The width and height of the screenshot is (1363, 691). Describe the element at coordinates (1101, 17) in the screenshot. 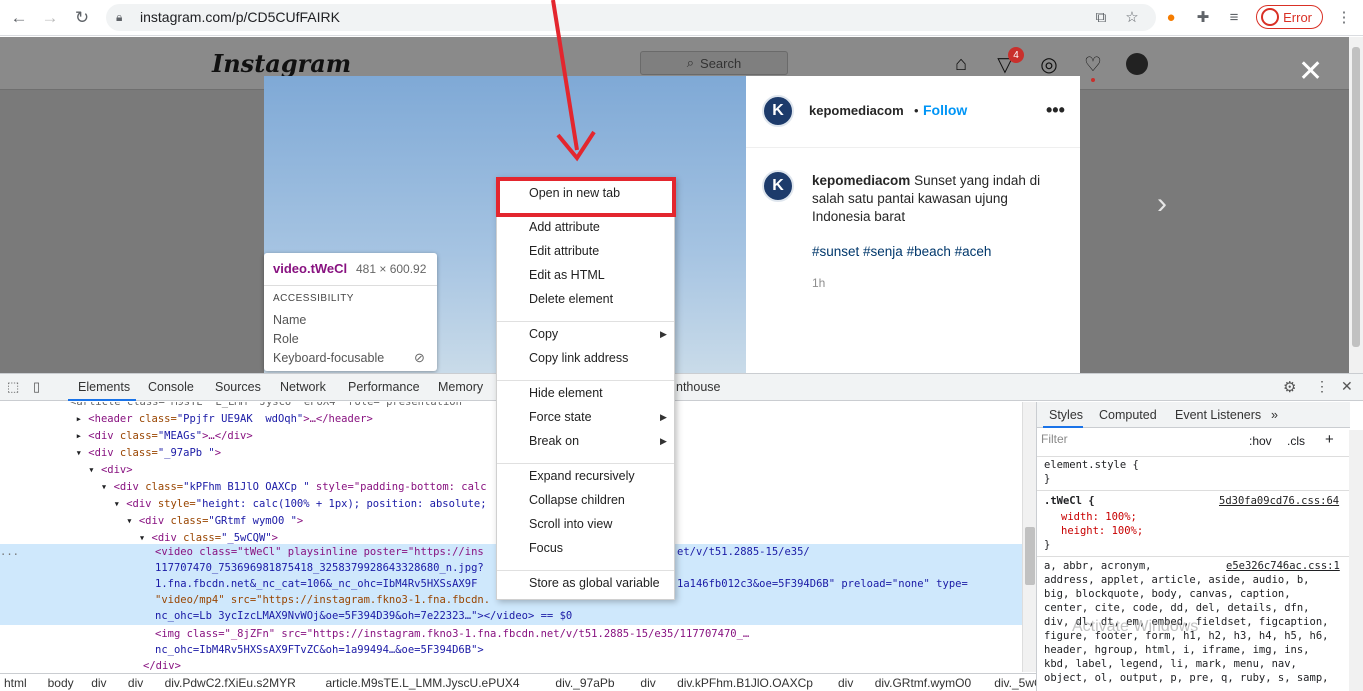

I see `translate-icon: ⧉` at that location.